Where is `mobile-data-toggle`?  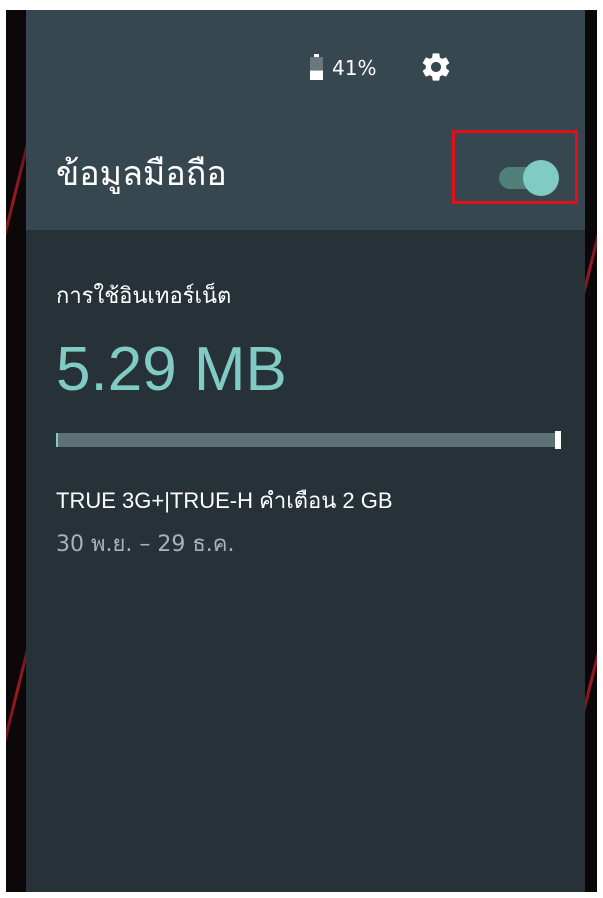 mobile-data-toggle is located at coordinates (526, 178).